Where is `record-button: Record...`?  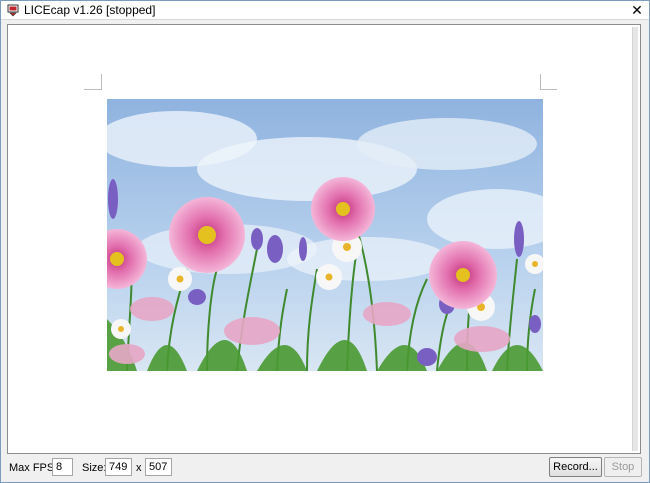 record-button: Record... is located at coordinates (575, 467).